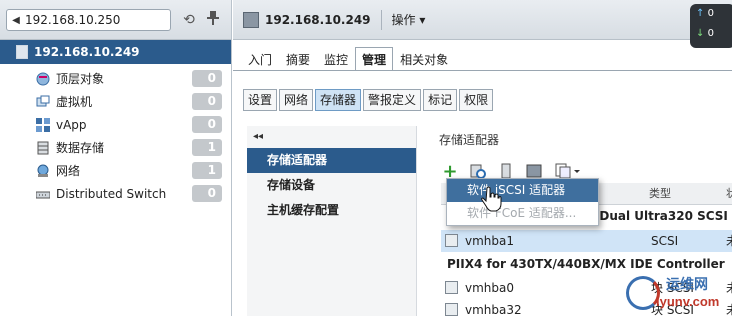  What do you see at coordinates (729, 241) in the screenshot?
I see `adapter-status: 未` at bounding box center [729, 241].